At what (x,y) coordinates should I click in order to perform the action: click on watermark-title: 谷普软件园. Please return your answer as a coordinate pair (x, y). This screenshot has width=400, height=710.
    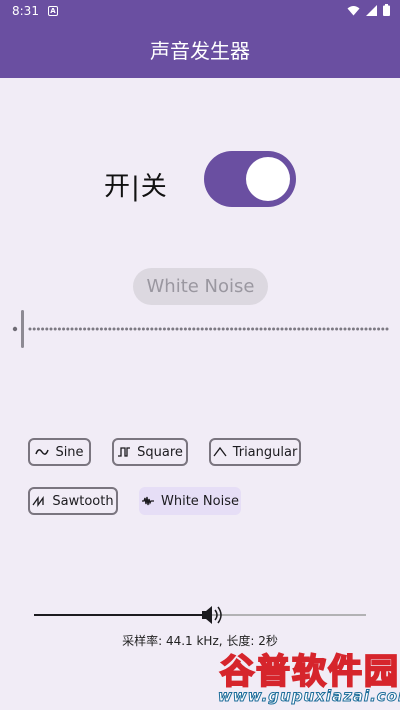
    Looking at the image, I should click on (309, 672).